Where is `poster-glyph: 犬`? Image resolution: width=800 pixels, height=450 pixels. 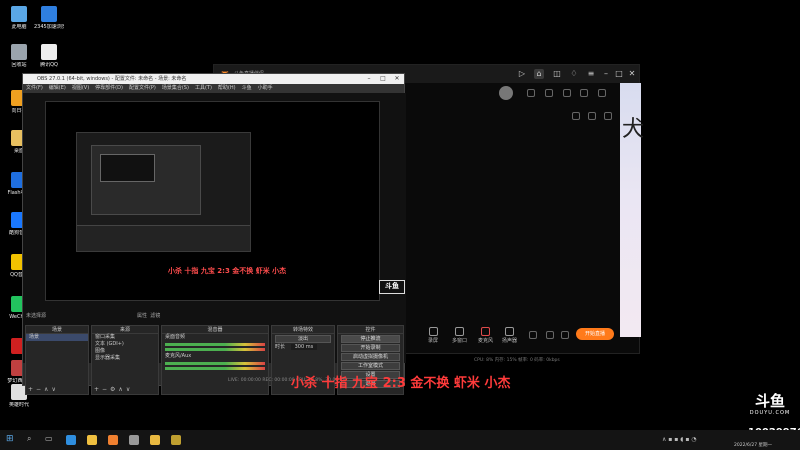 poster-glyph: 犬 is located at coordinates (633, 129).